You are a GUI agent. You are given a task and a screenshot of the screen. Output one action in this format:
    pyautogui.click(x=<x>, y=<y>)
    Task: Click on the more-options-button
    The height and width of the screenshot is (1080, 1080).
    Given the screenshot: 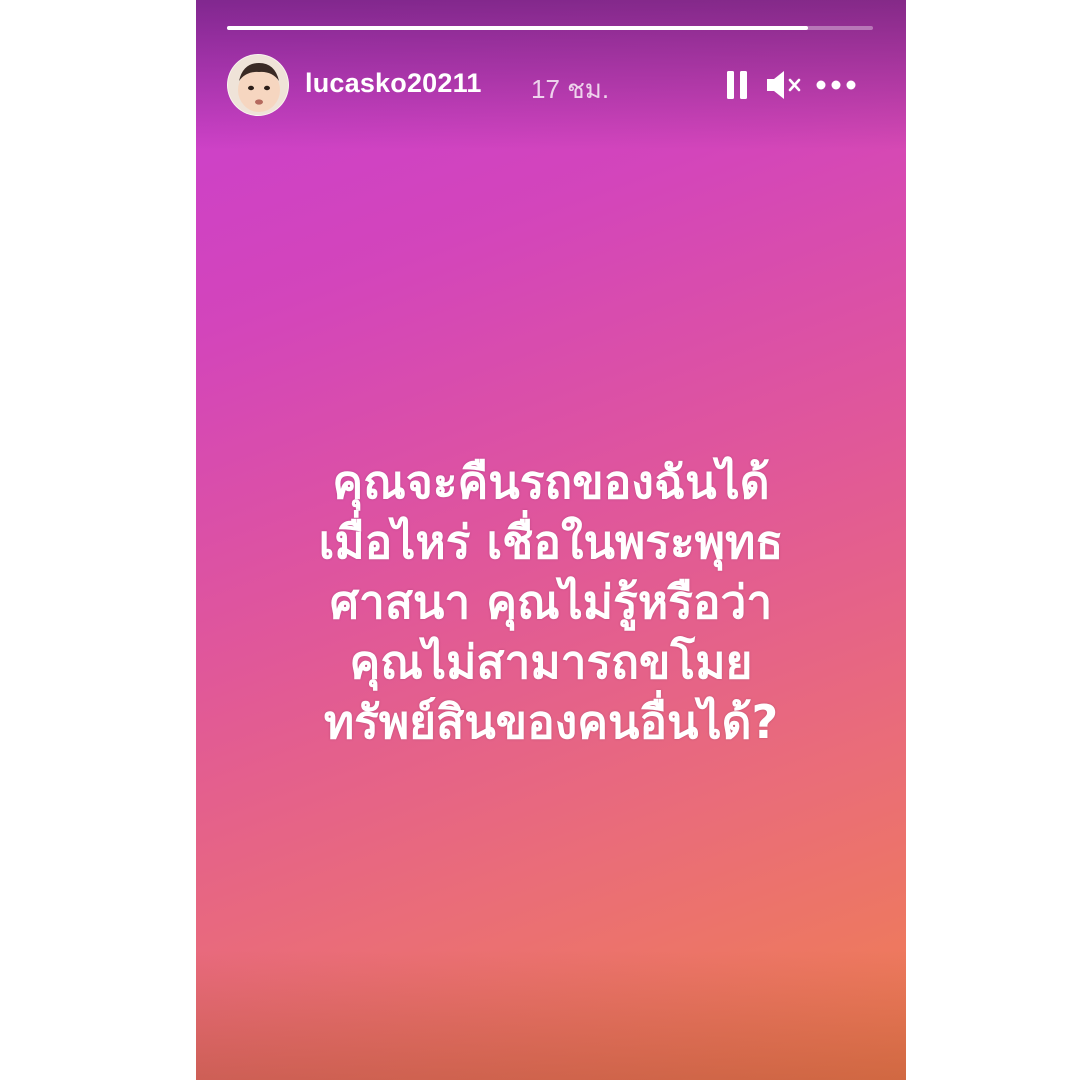 What is the action you would take?
    pyautogui.click(x=836, y=85)
    